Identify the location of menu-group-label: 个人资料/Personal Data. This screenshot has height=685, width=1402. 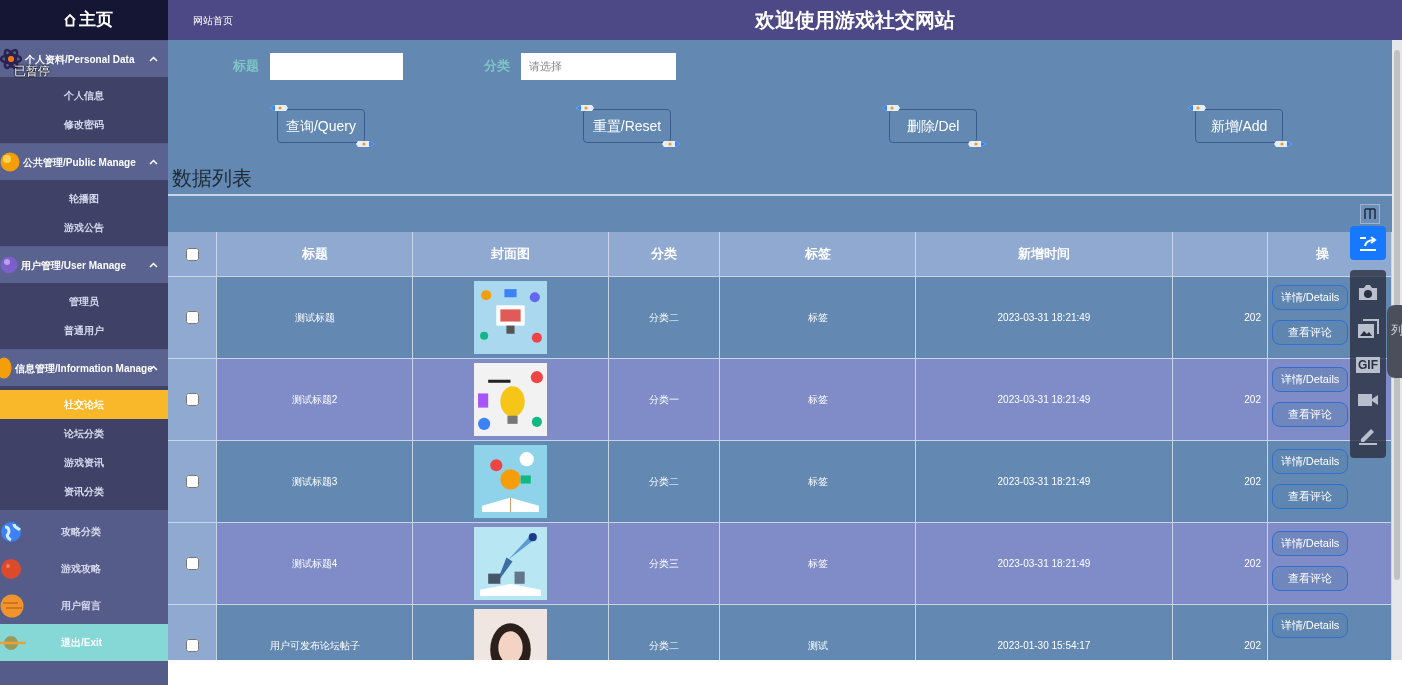
(80, 59).